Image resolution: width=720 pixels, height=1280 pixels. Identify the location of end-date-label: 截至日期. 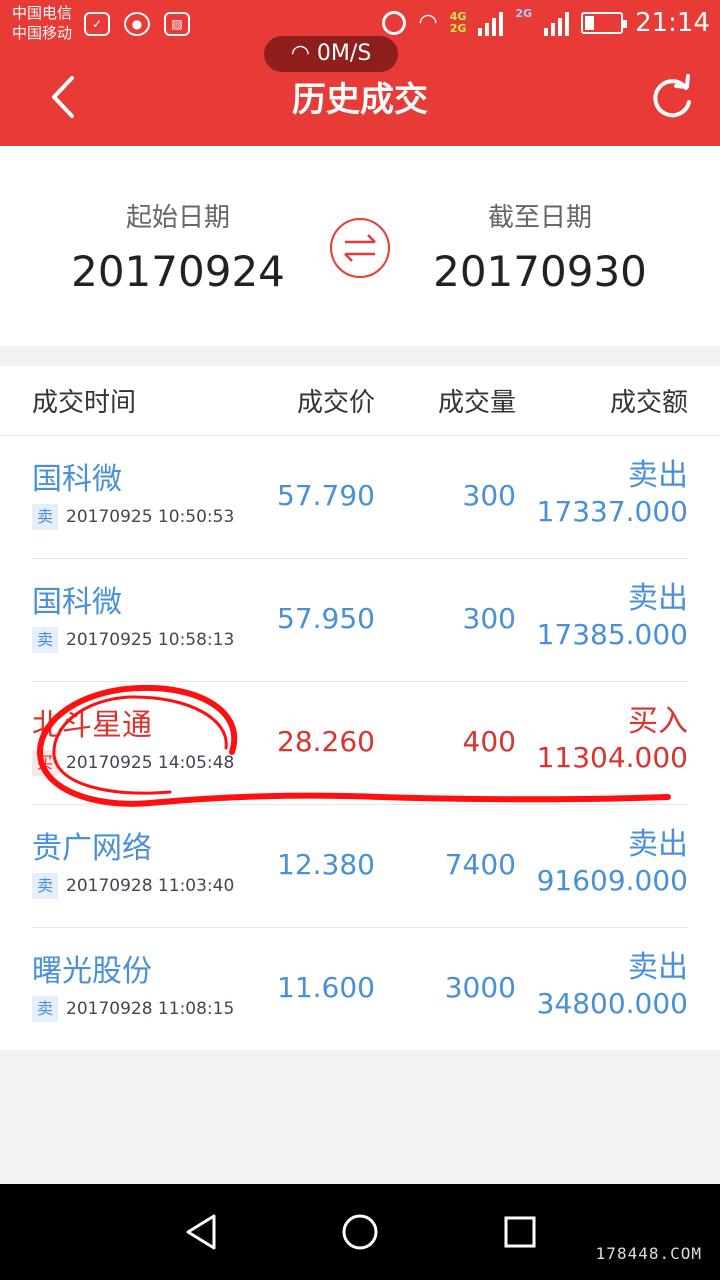
(539, 218).